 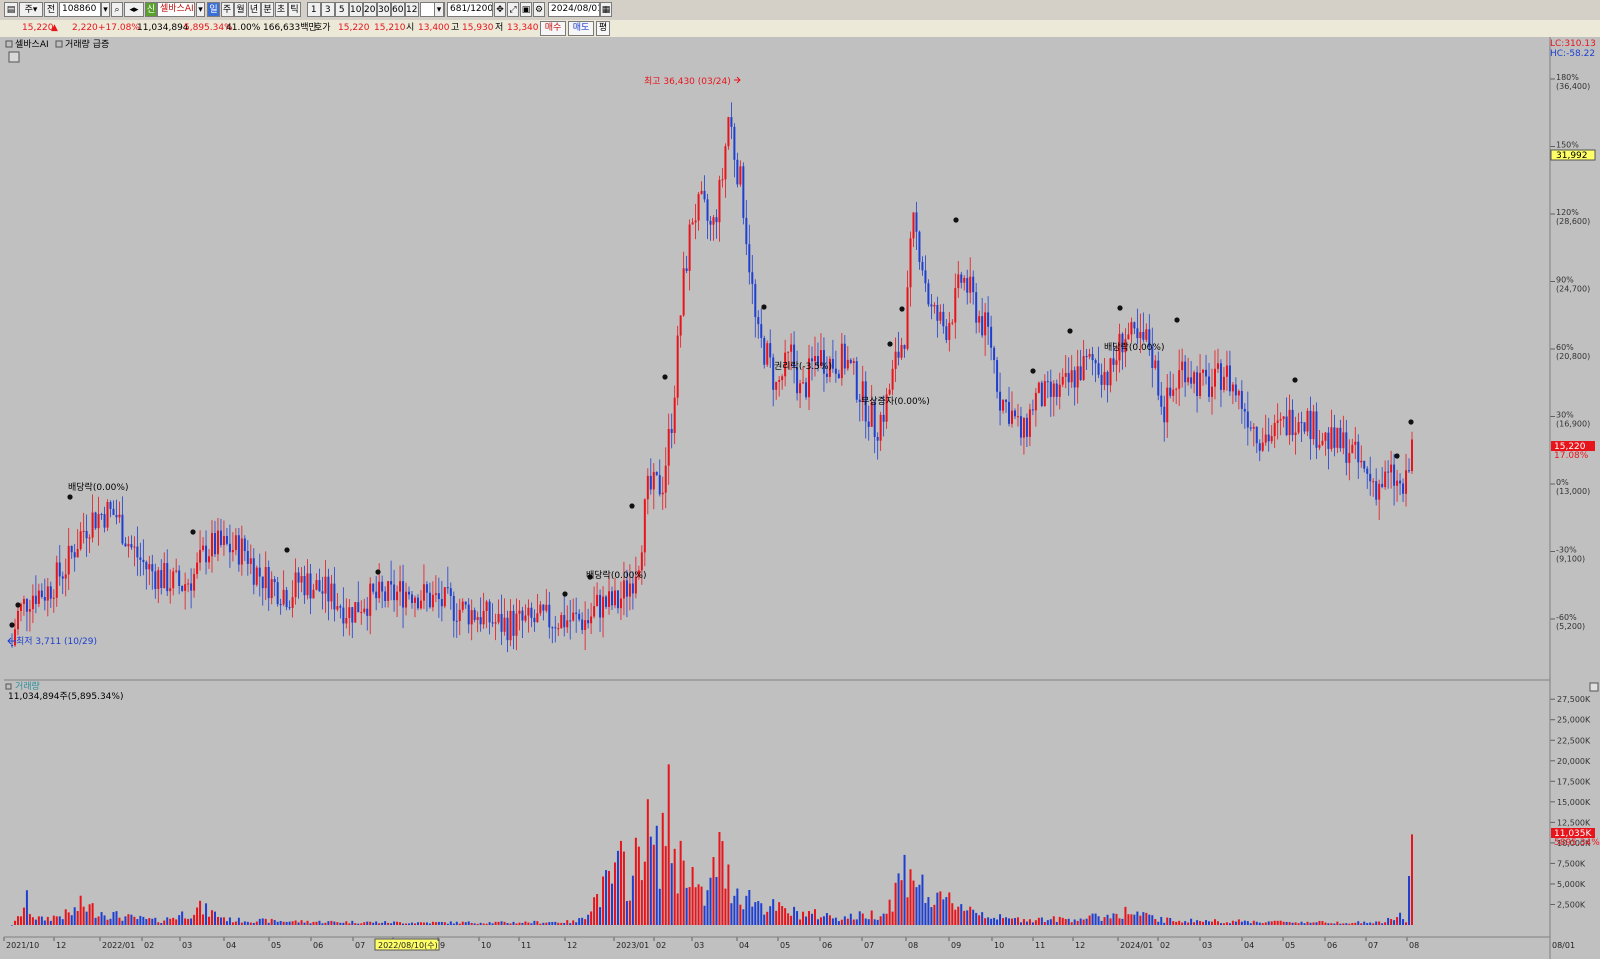 I want to click on interval-button: 1, so click(x=314, y=9).